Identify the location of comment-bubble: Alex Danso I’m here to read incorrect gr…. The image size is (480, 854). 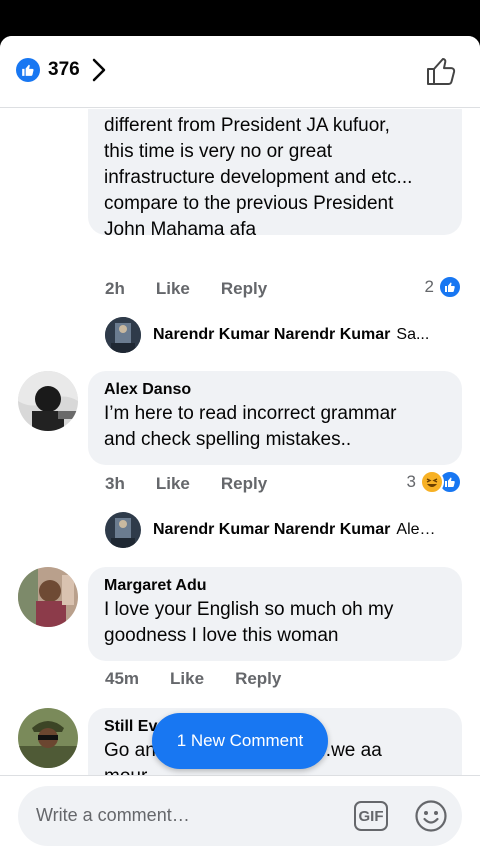
(275, 418).